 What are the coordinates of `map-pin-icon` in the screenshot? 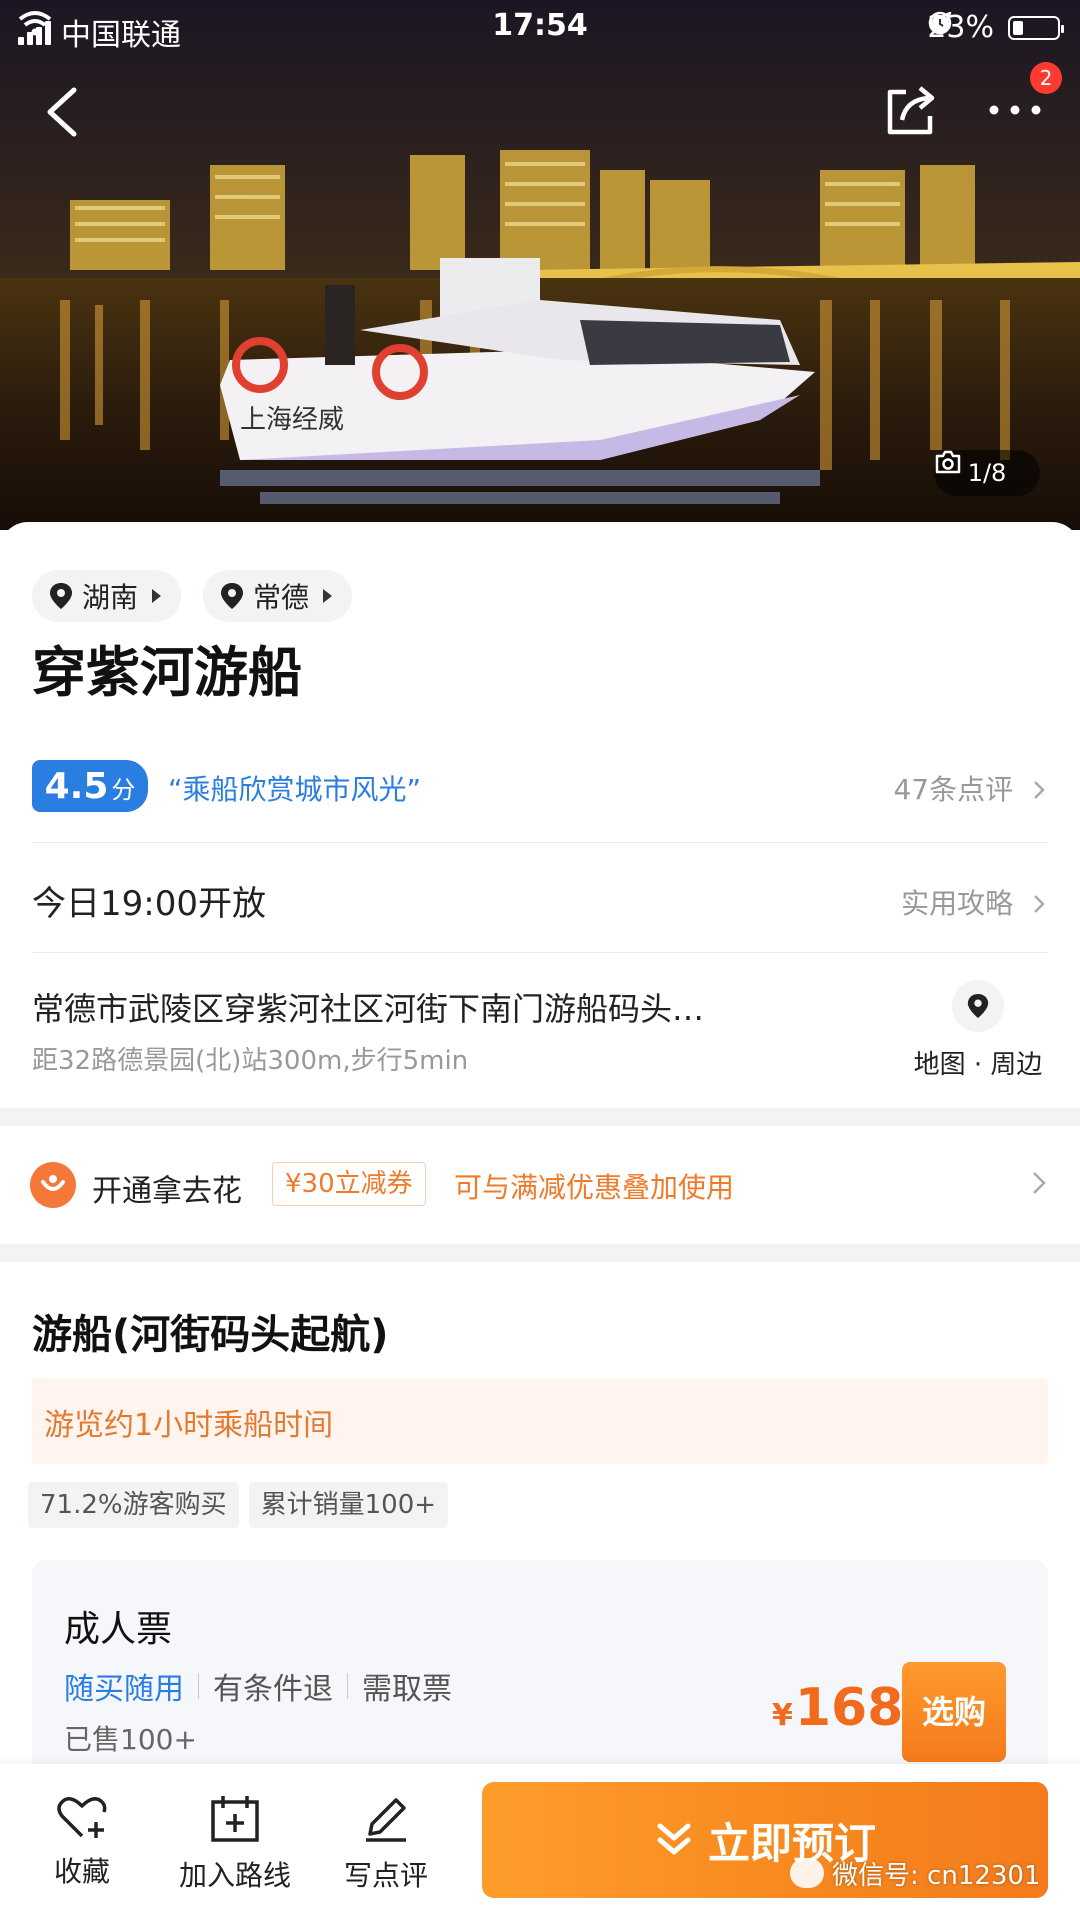 It's located at (978, 1006).